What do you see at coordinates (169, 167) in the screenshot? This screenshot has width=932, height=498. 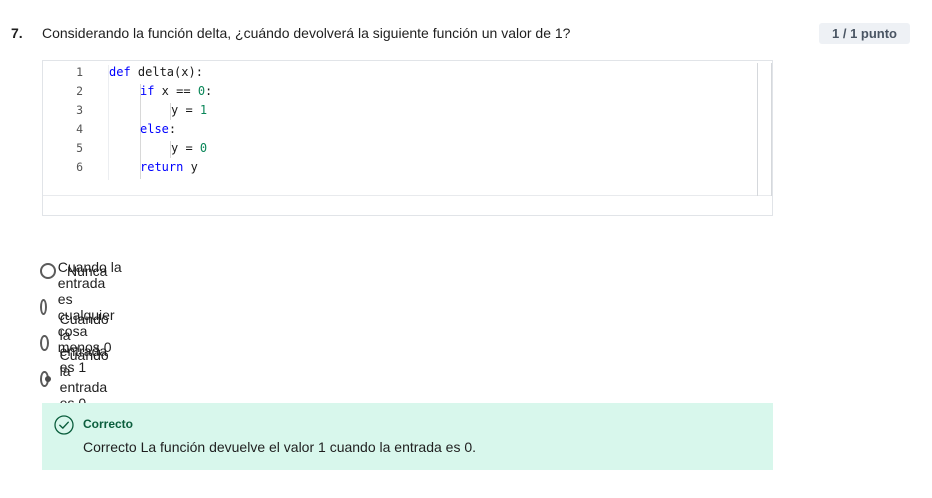 I see `code-line: return y` at bounding box center [169, 167].